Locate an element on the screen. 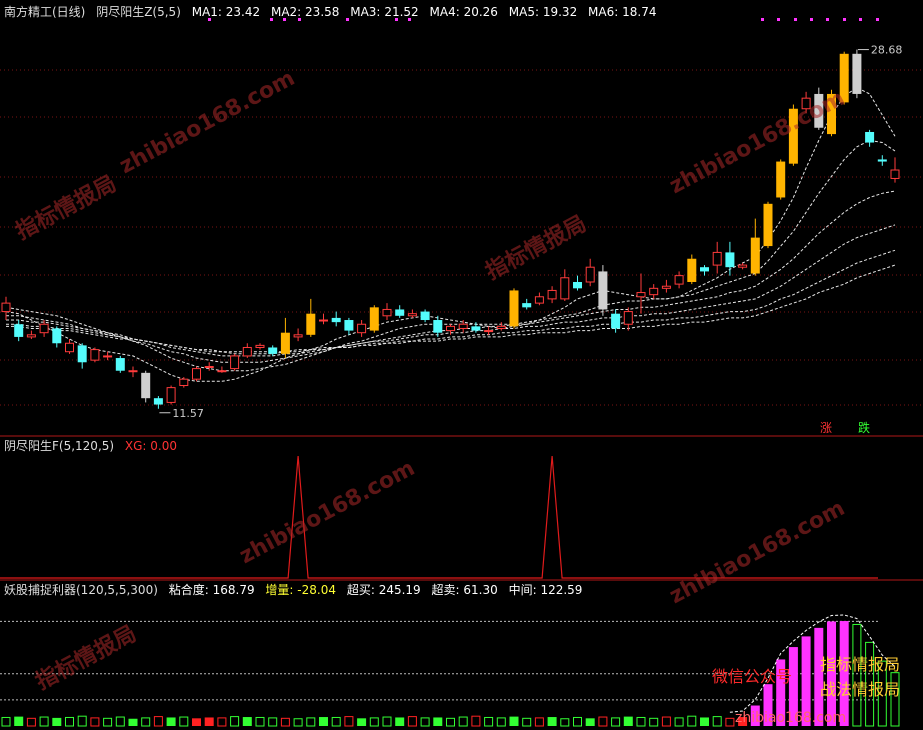 This screenshot has width=923, height=730. ma2-reading: MA2: 23.58 is located at coordinates (305, 12).